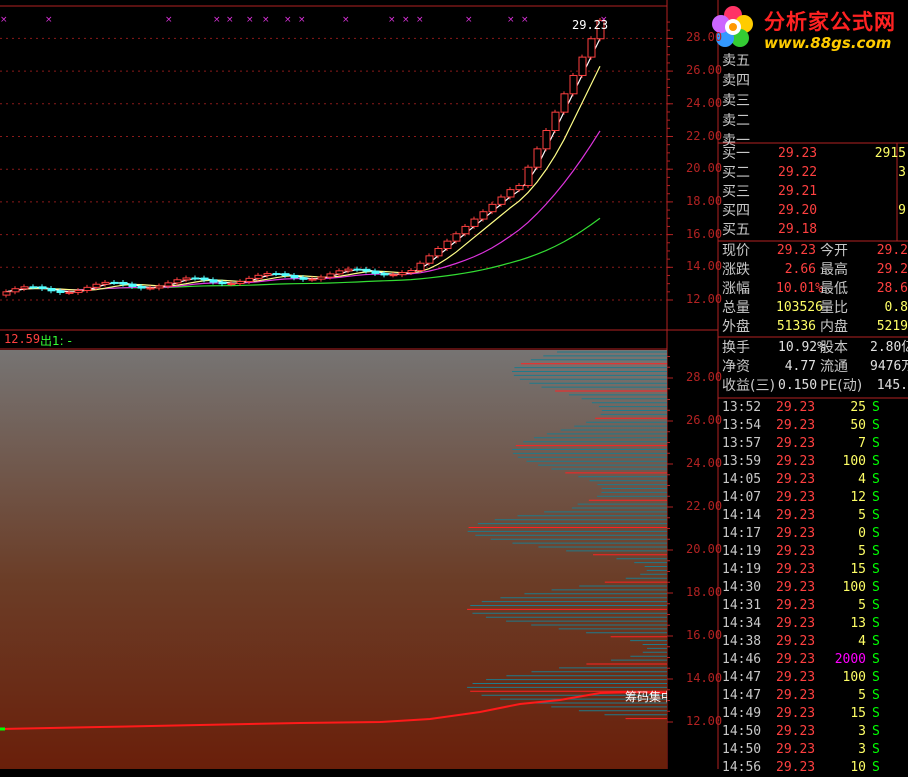 The width and height of the screenshot is (908, 777). Describe the element at coordinates (814, 714) in the screenshot. I see `tick-row: 14:49 29.23 15 S` at that location.